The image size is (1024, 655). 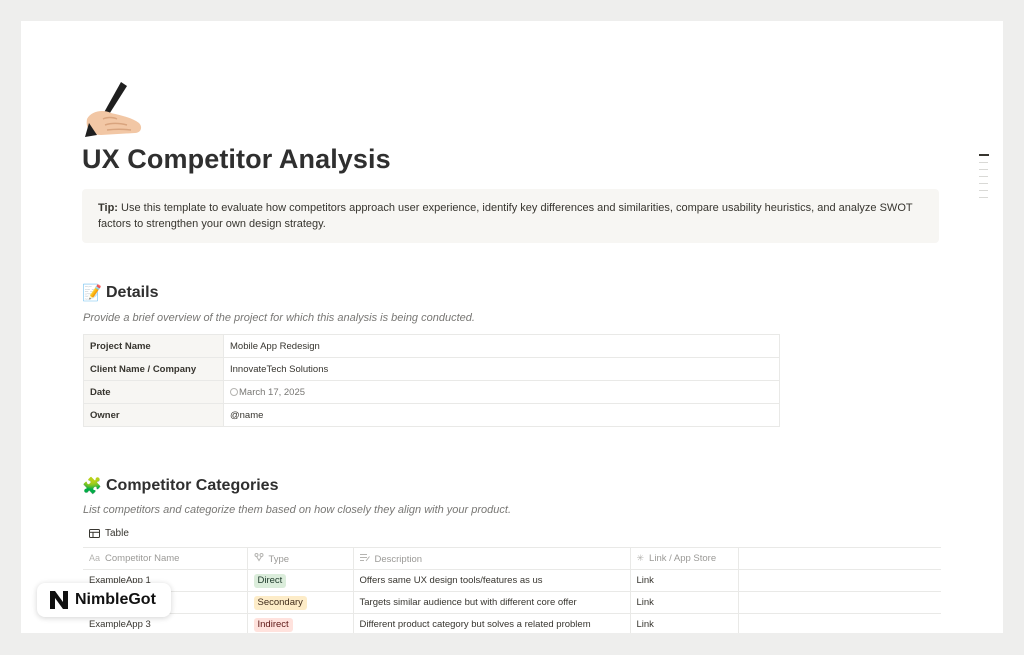 I want to click on nimblegot-logo-icon, so click(x=59, y=600).